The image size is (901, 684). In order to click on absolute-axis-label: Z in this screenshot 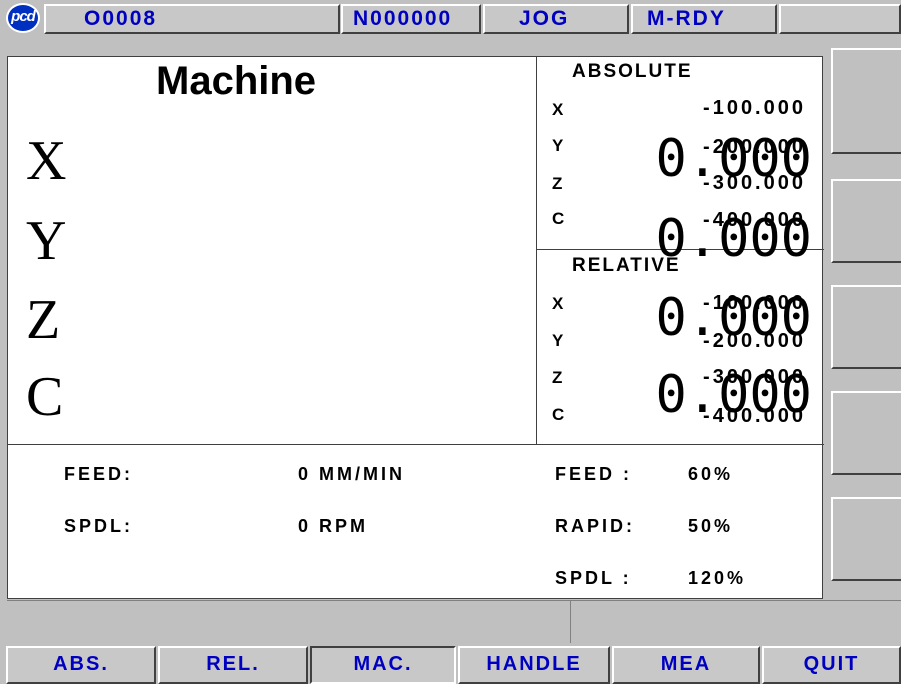, I will do `click(557, 183)`.